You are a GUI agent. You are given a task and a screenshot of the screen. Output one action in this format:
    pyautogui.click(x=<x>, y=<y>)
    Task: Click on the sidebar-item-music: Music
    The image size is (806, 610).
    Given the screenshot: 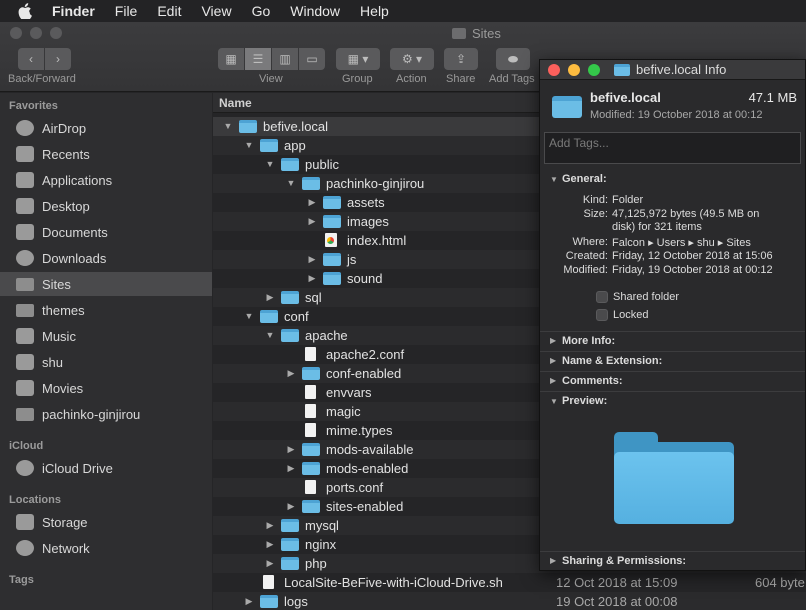 What is the action you would take?
    pyautogui.click(x=106, y=336)
    